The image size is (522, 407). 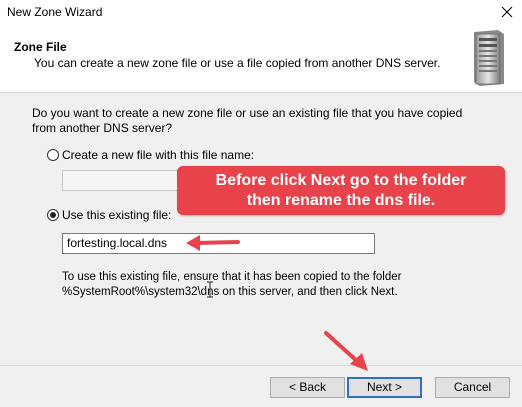 I want to click on wizard-footer: < Back Next > Cancel, so click(x=261, y=386).